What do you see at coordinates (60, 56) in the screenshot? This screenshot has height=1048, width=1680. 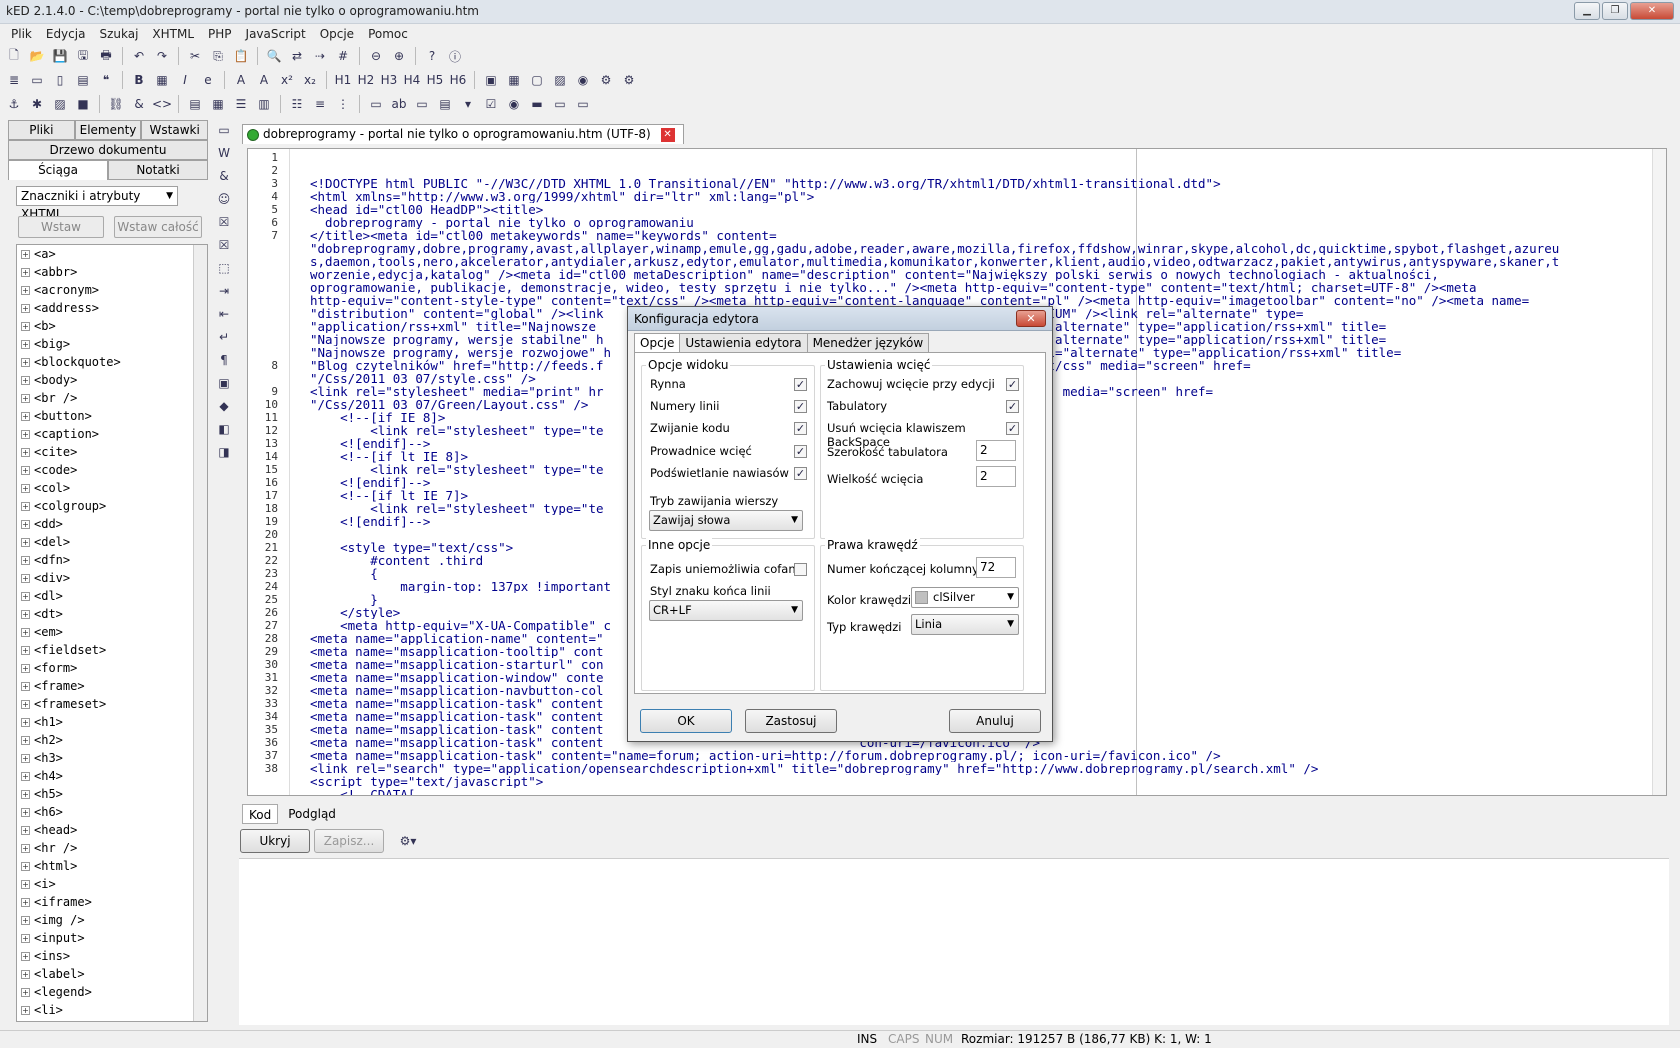 I see `save-icon: 💾` at bounding box center [60, 56].